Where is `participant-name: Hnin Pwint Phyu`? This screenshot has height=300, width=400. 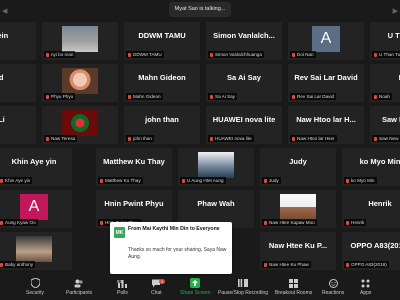 participant-name: Hnin Pwint Phyu is located at coordinates (134, 203).